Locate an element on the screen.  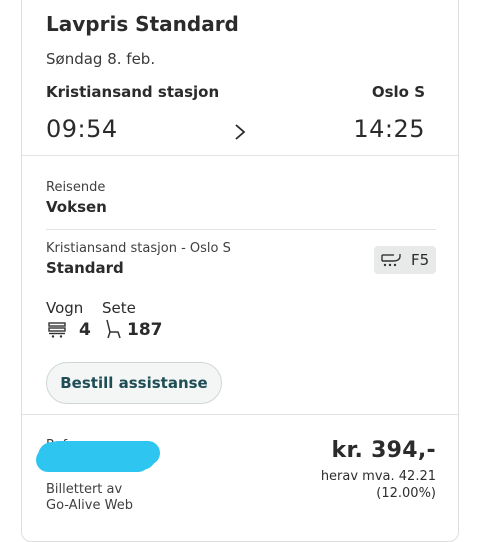
departure-time: 09:54 is located at coordinates (82, 129).